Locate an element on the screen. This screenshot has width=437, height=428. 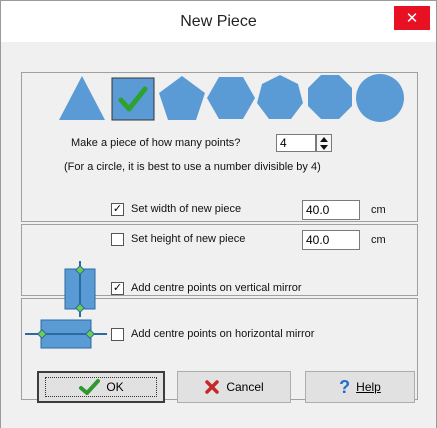
horizontal-mirror-checkbox is located at coordinates (117, 334).